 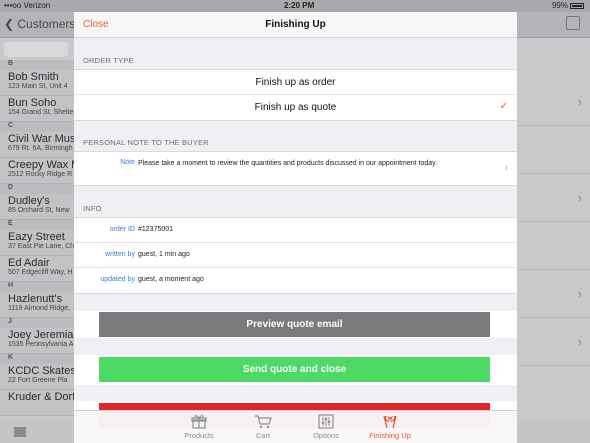 I want to click on customer-list-item: Kruder & Dorf, so click(x=37, y=403).